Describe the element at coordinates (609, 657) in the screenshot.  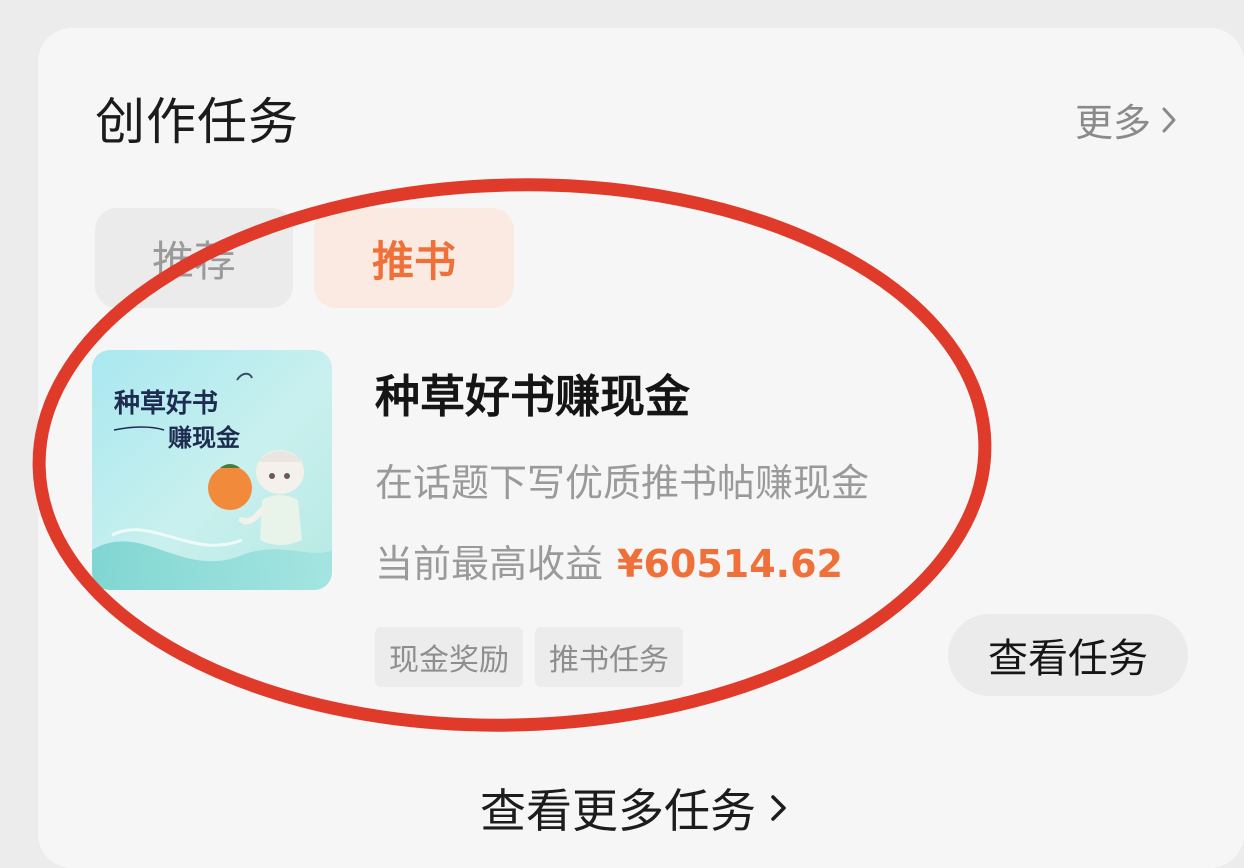
I see `tag-book-task: 推书任务` at that location.